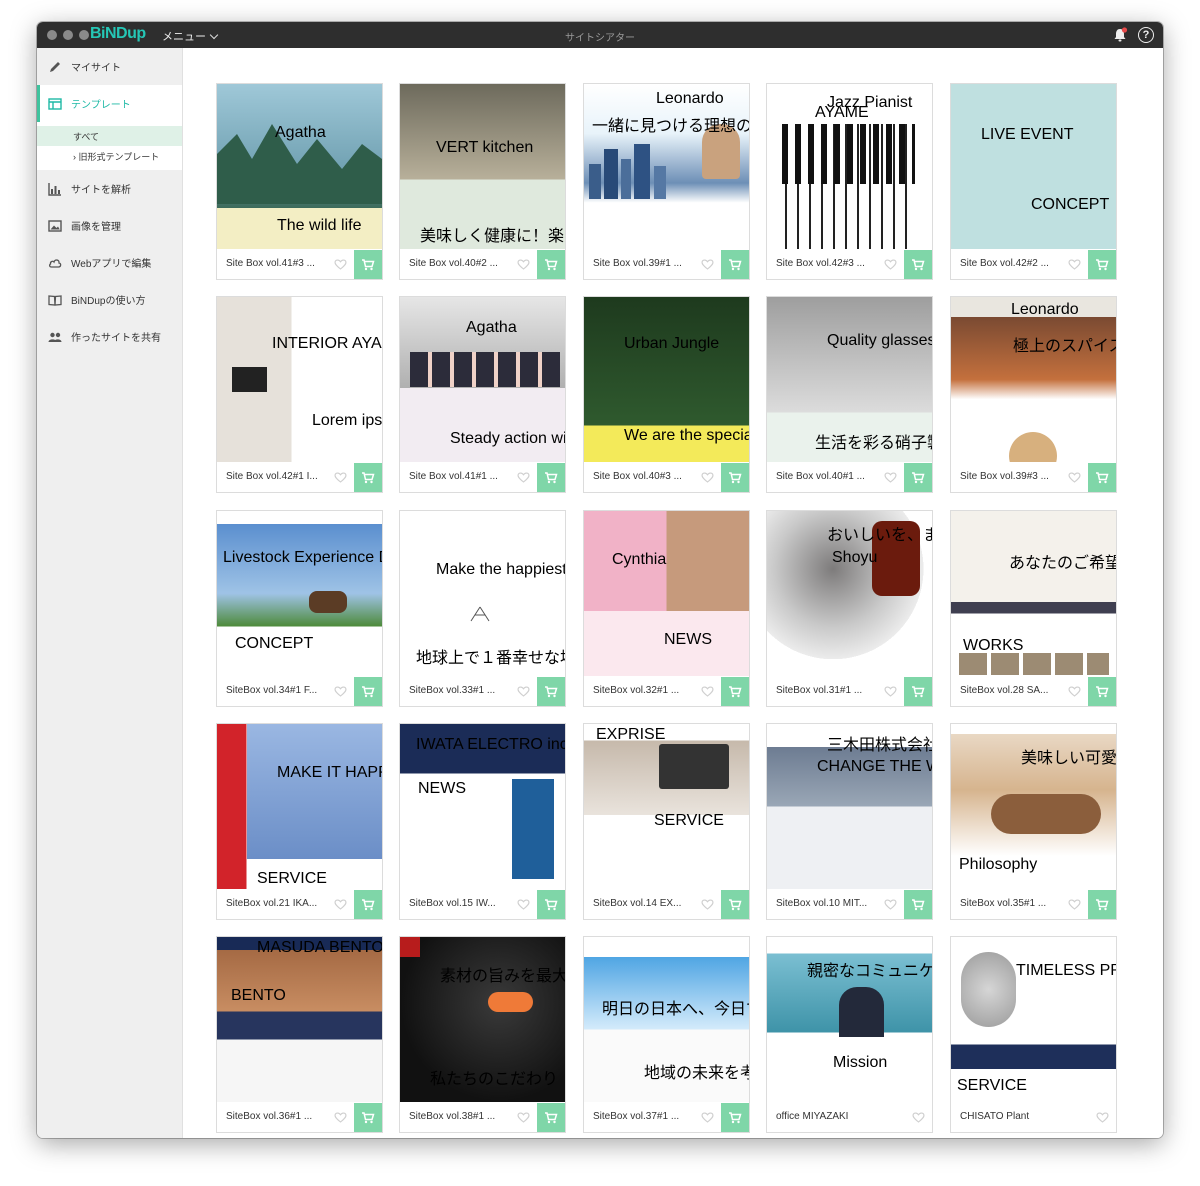 This screenshot has height=1186, width=1200. I want to click on template-thumbnail: Shoyu おいしいを、まっすぐ。, so click(849, 593).